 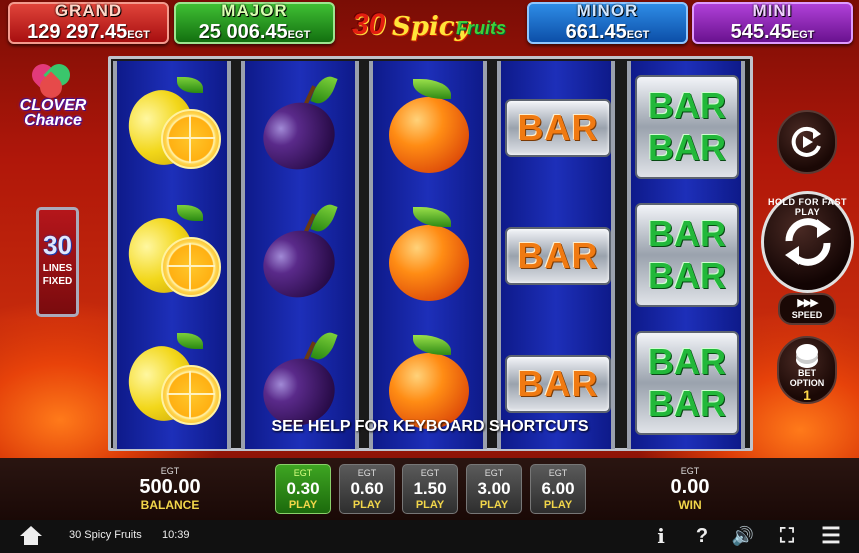 I want to click on plum-symbol, so click(x=300, y=257).